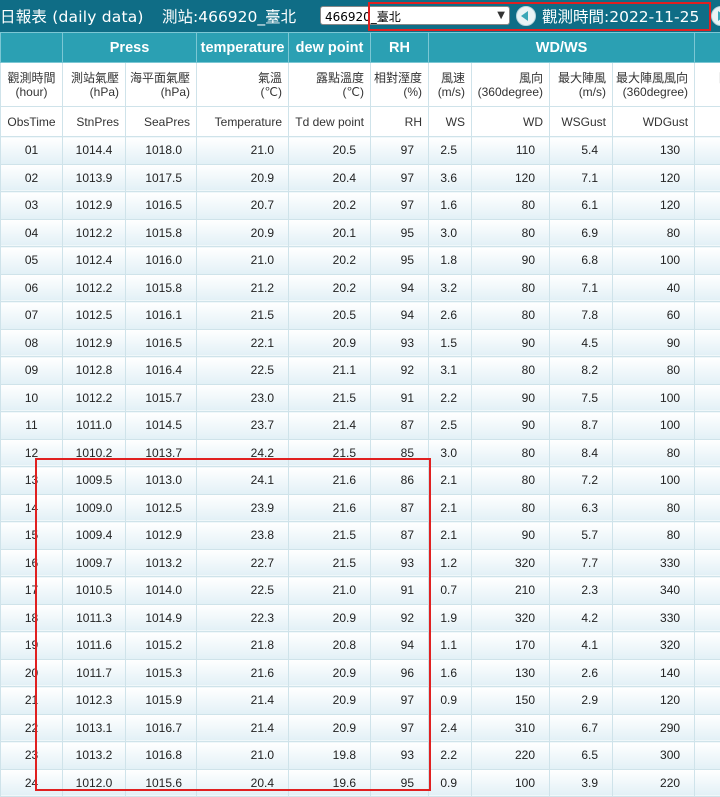 The height and width of the screenshot is (797, 720). I want to click on table-cell: 92, so click(400, 618).